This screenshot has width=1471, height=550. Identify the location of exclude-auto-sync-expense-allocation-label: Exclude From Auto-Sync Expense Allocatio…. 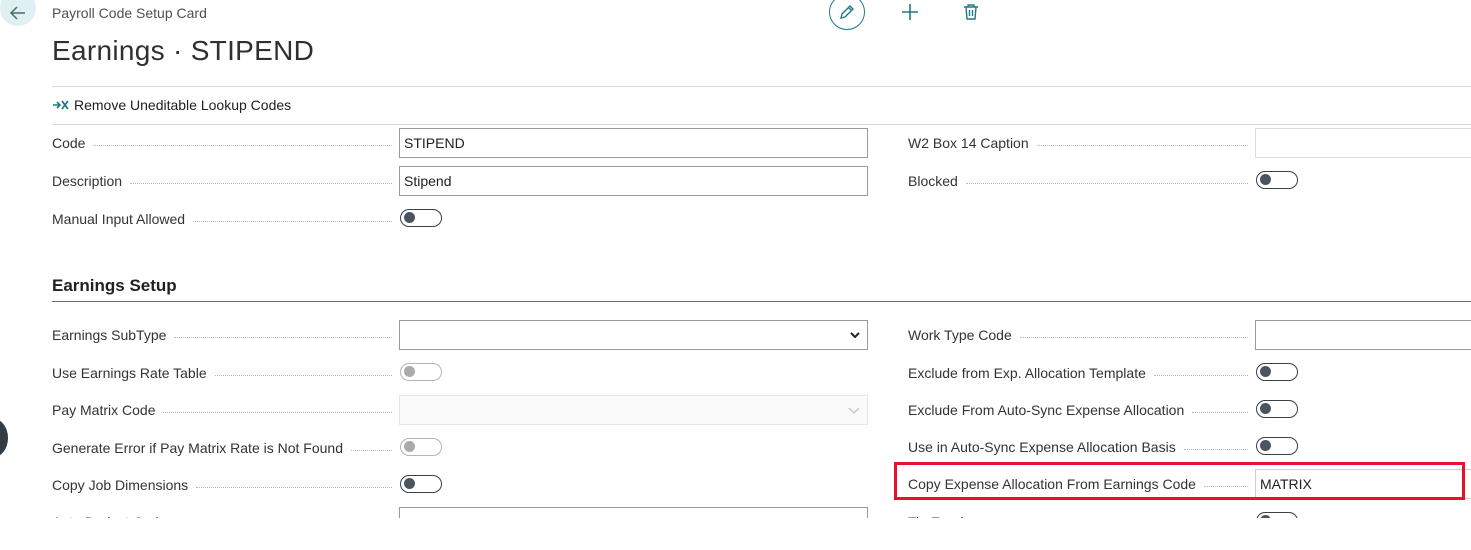
(1078, 410).